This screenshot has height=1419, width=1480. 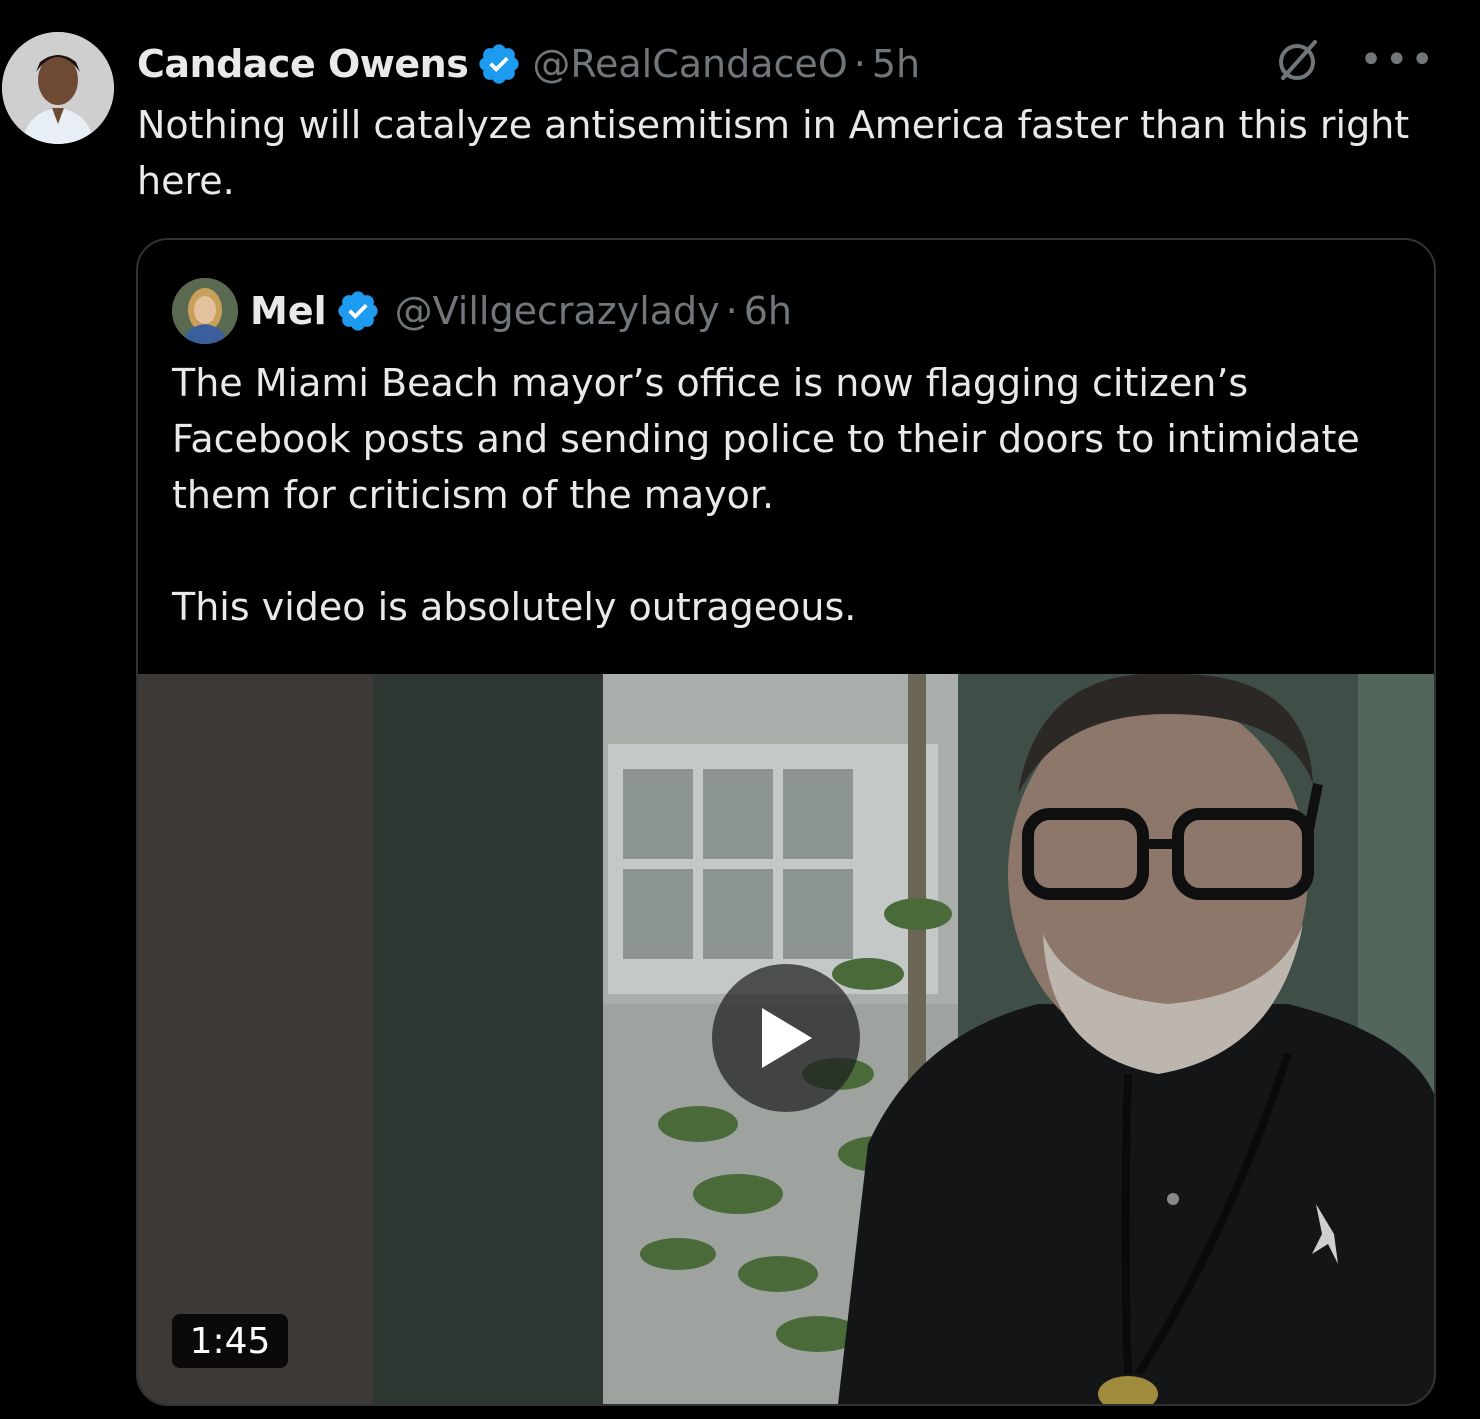 What do you see at coordinates (768, 311) in the screenshot?
I see `quoted-tweet-time: 6h` at bounding box center [768, 311].